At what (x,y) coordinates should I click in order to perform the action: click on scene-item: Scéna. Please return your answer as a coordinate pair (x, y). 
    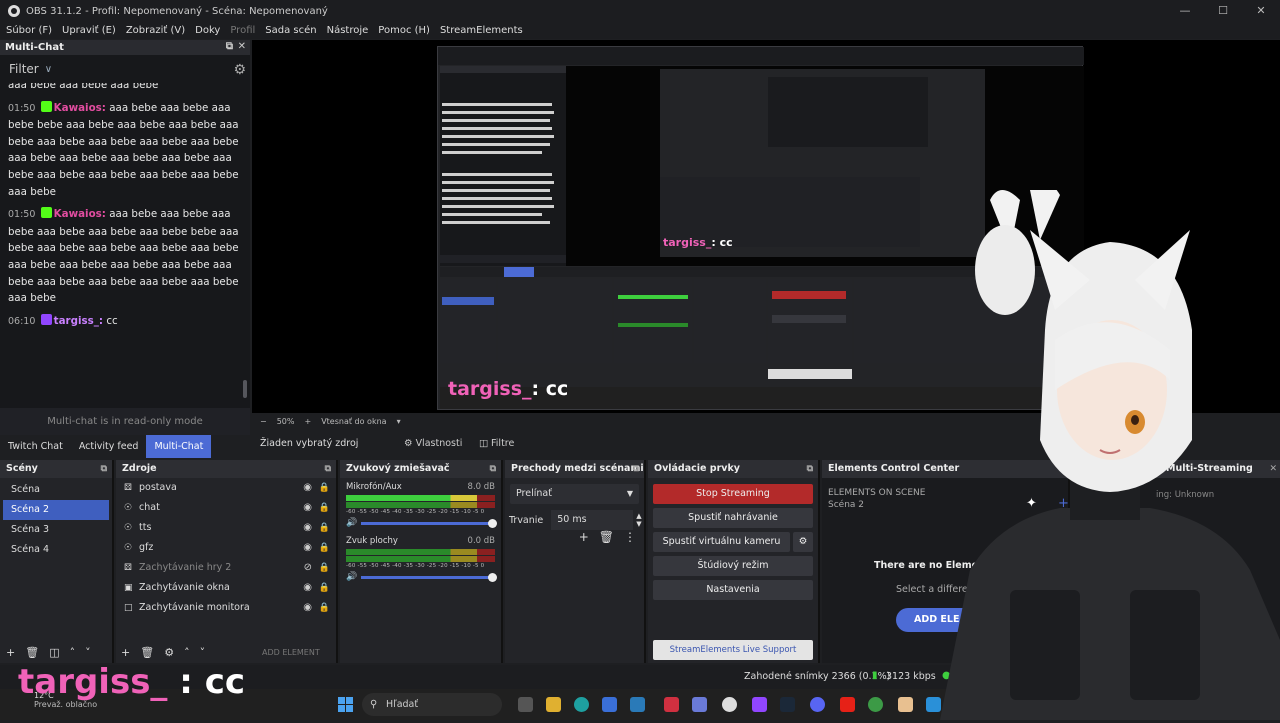
    Looking at the image, I should click on (56, 490).